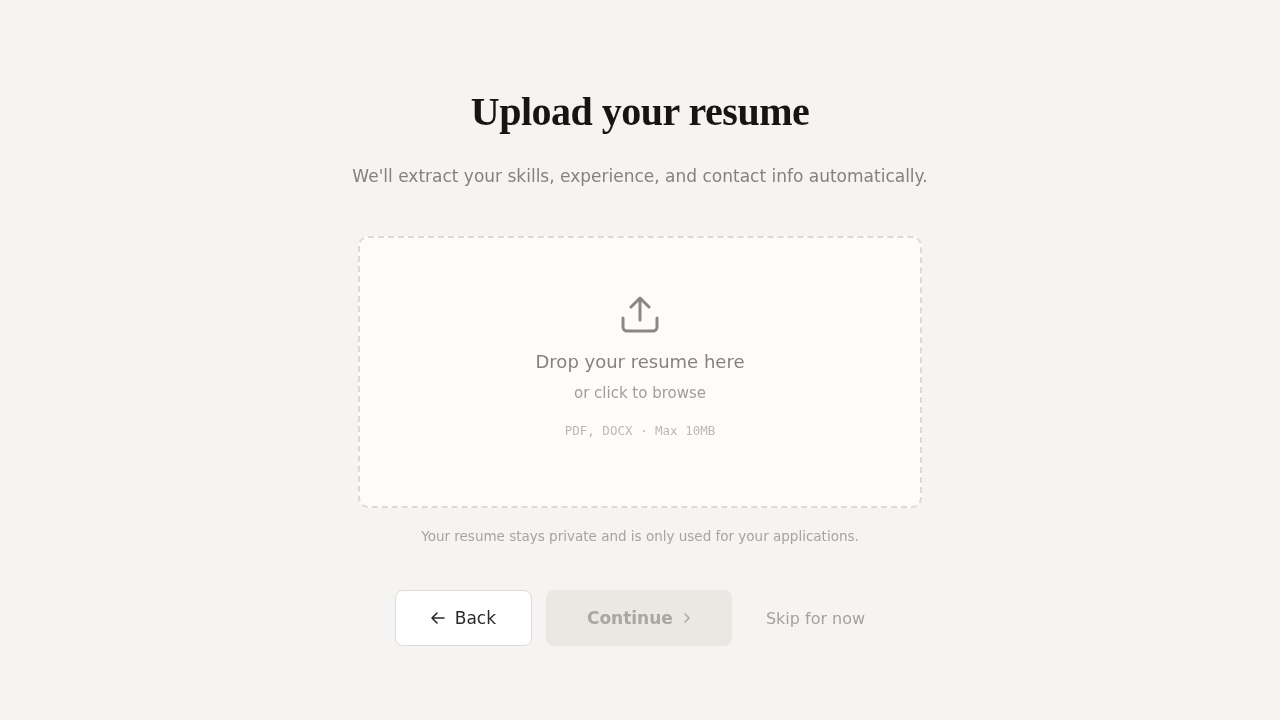  I want to click on skip-link: Skip for now, so click(815, 618).